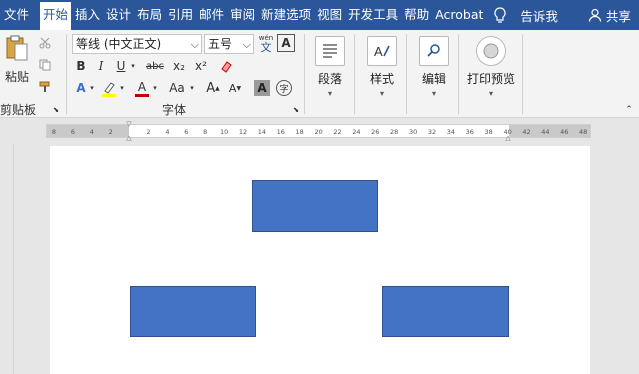 The width and height of the screenshot is (639, 374). I want to click on ruler-tick-label: 4, so click(167, 132).